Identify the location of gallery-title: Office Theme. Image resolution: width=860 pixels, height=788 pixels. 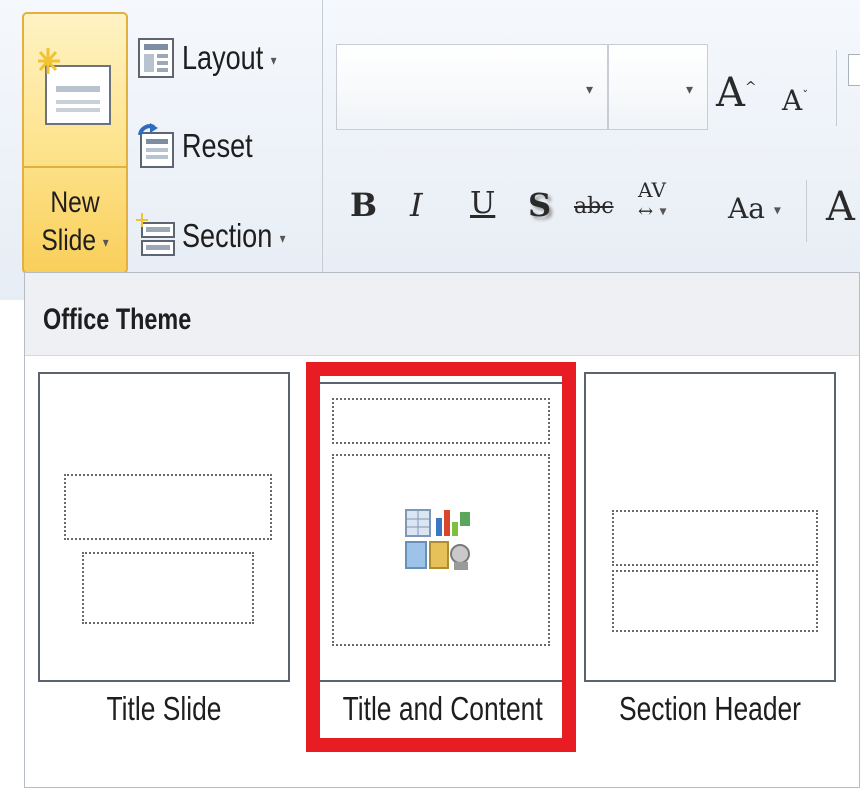
(117, 319).